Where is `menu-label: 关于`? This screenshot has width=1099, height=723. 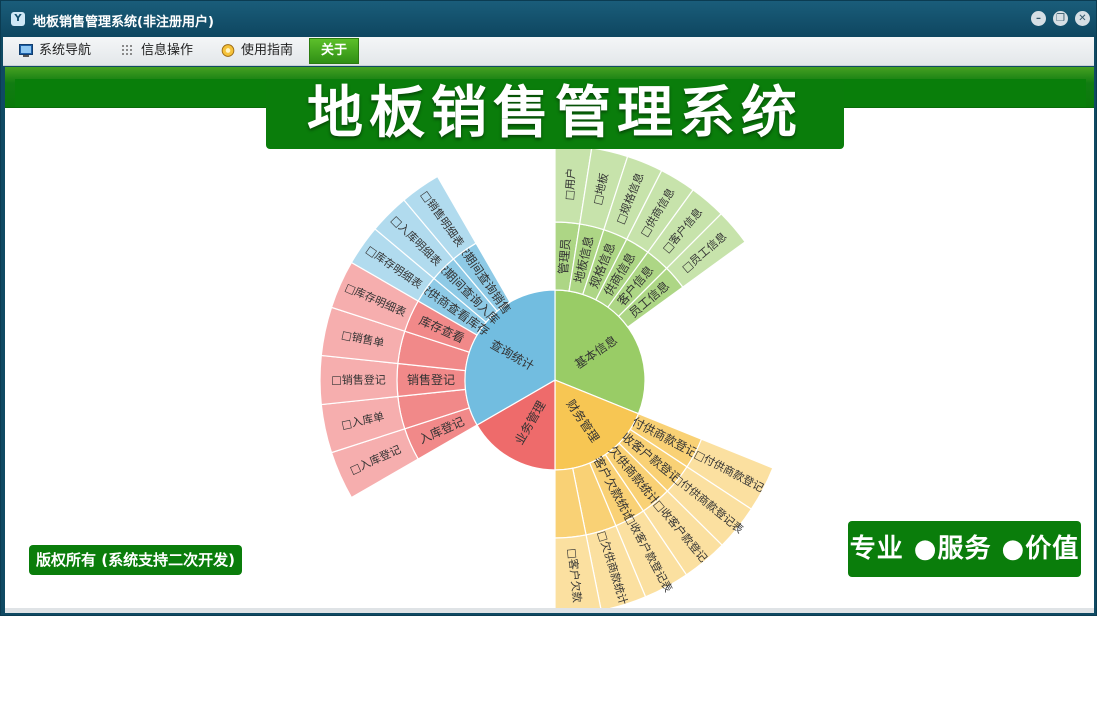 menu-label: 关于 is located at coordinates (334, 50).